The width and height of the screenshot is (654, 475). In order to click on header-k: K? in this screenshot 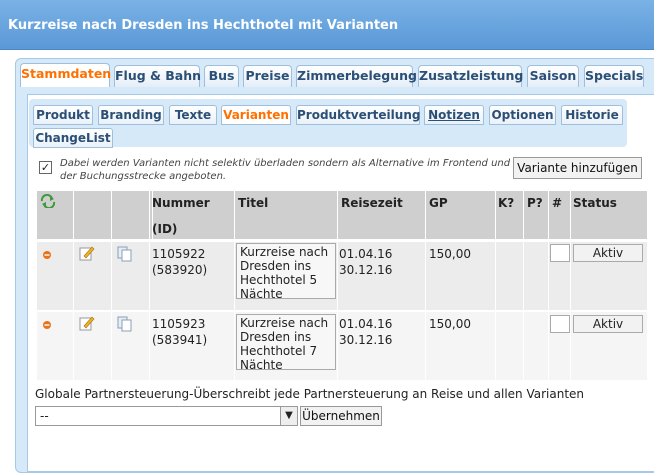, I will do `click(506, 203)`.